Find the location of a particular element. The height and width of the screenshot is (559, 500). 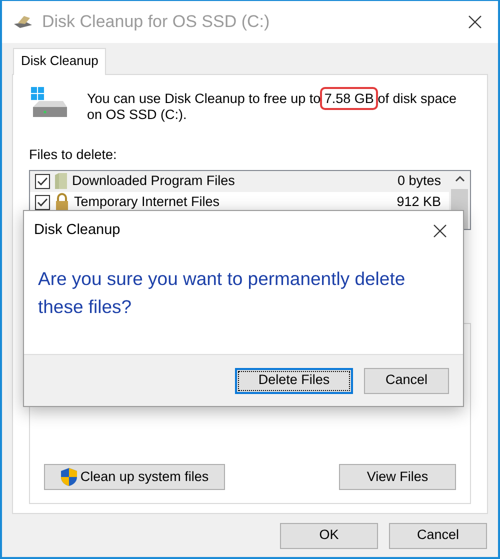

broom-drive-icon is located at coordinates (23, 22).